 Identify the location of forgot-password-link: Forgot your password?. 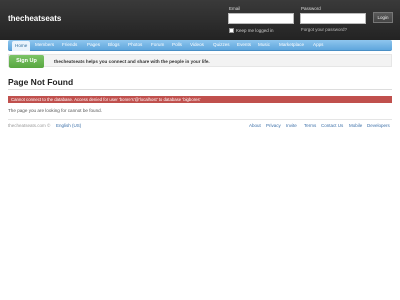
(324, 29).